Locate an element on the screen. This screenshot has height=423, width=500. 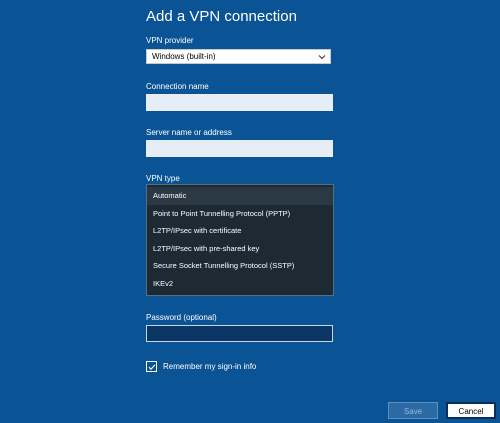
vpn-provider-select: Windows (built-in) is located at coordinates (238, 56).